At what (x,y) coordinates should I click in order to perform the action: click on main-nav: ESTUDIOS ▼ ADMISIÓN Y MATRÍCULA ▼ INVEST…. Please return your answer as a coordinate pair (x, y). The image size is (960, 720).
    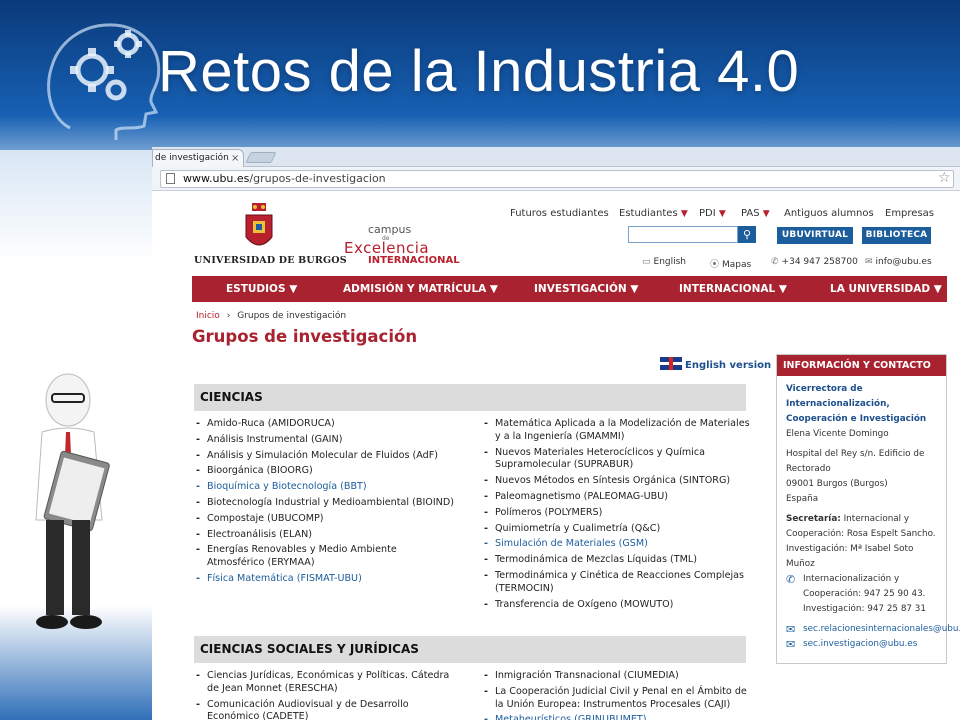
    Looking at the image, I should click on (569, 289).